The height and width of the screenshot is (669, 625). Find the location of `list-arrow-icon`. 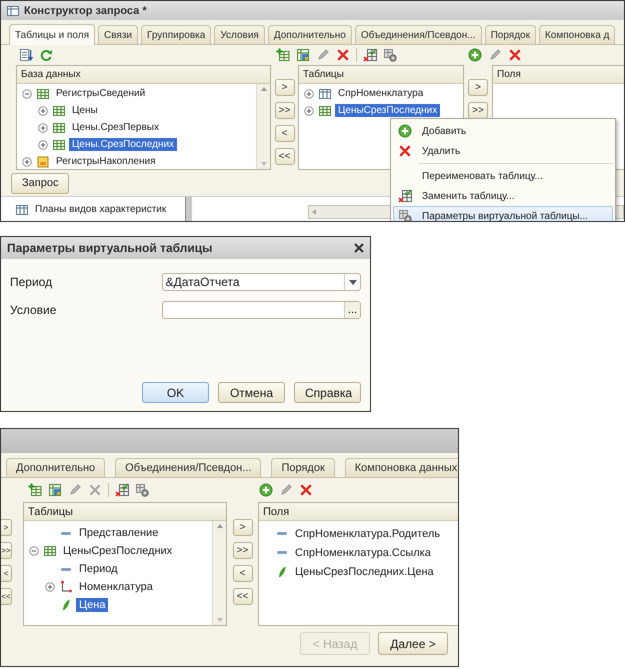

list-arrow-icon is located at coordinates (26, 55).